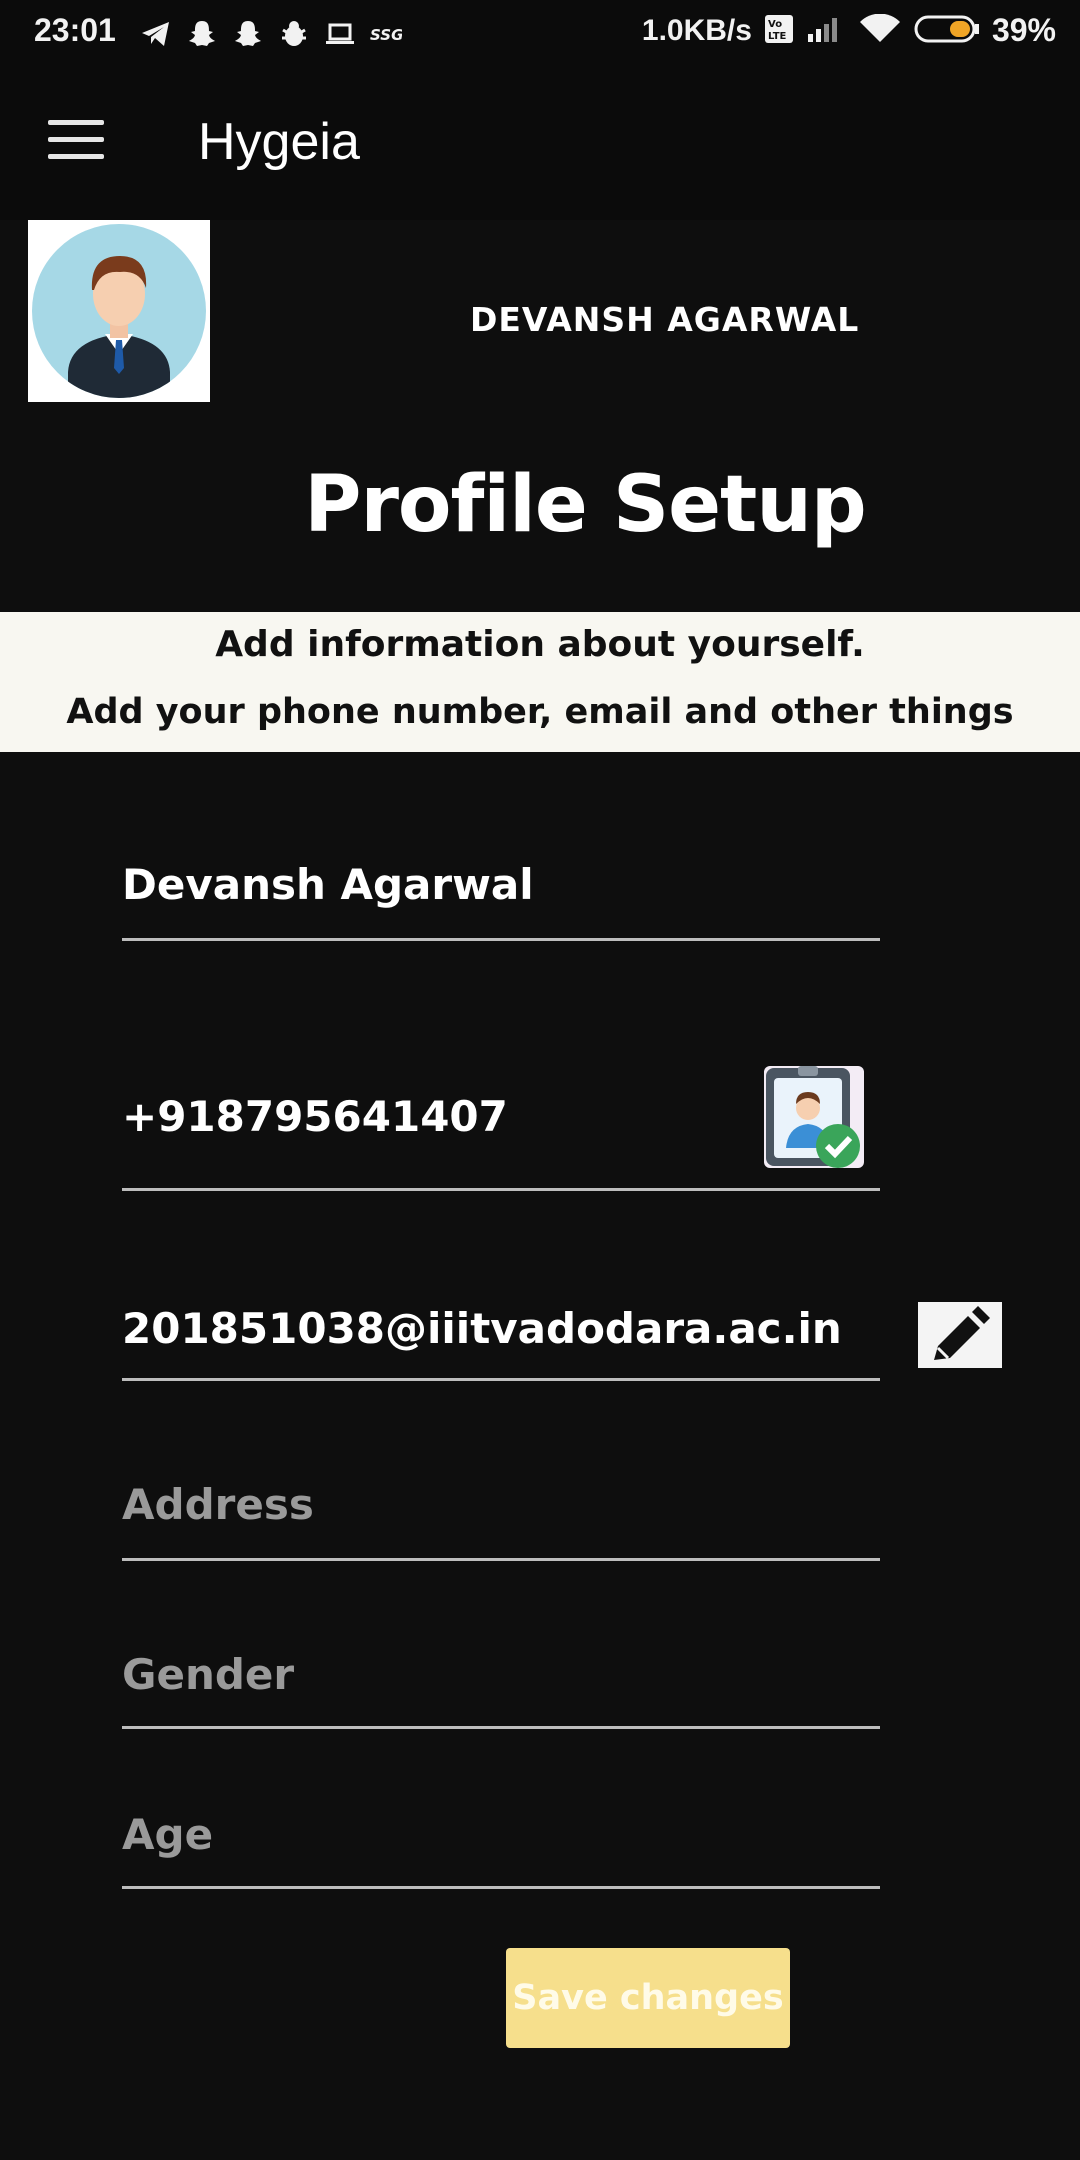  Describe the element at coordinates (294, 34) in the screenshot. I see `bug-icon` at that location.